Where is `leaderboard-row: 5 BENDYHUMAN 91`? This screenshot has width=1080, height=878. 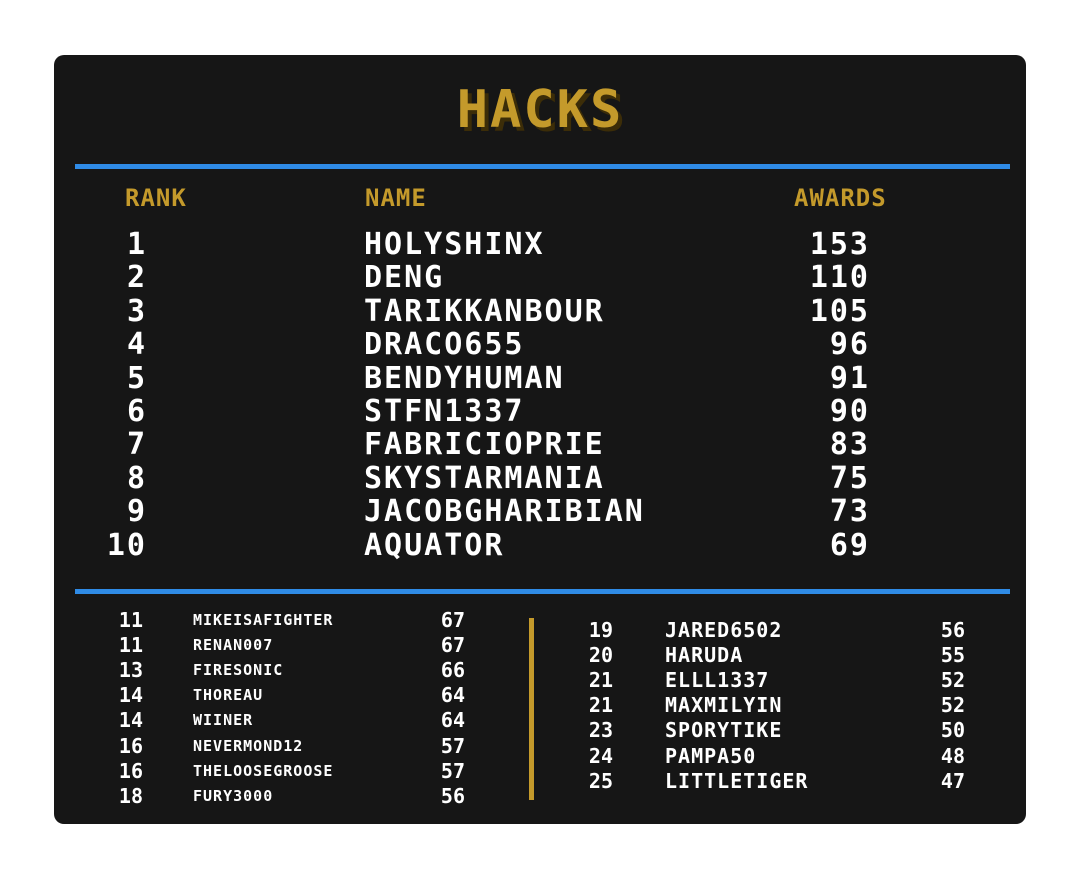 leaderboard-row: 5 BENDYHUMAN 91 is located at coordinates (540, 378).